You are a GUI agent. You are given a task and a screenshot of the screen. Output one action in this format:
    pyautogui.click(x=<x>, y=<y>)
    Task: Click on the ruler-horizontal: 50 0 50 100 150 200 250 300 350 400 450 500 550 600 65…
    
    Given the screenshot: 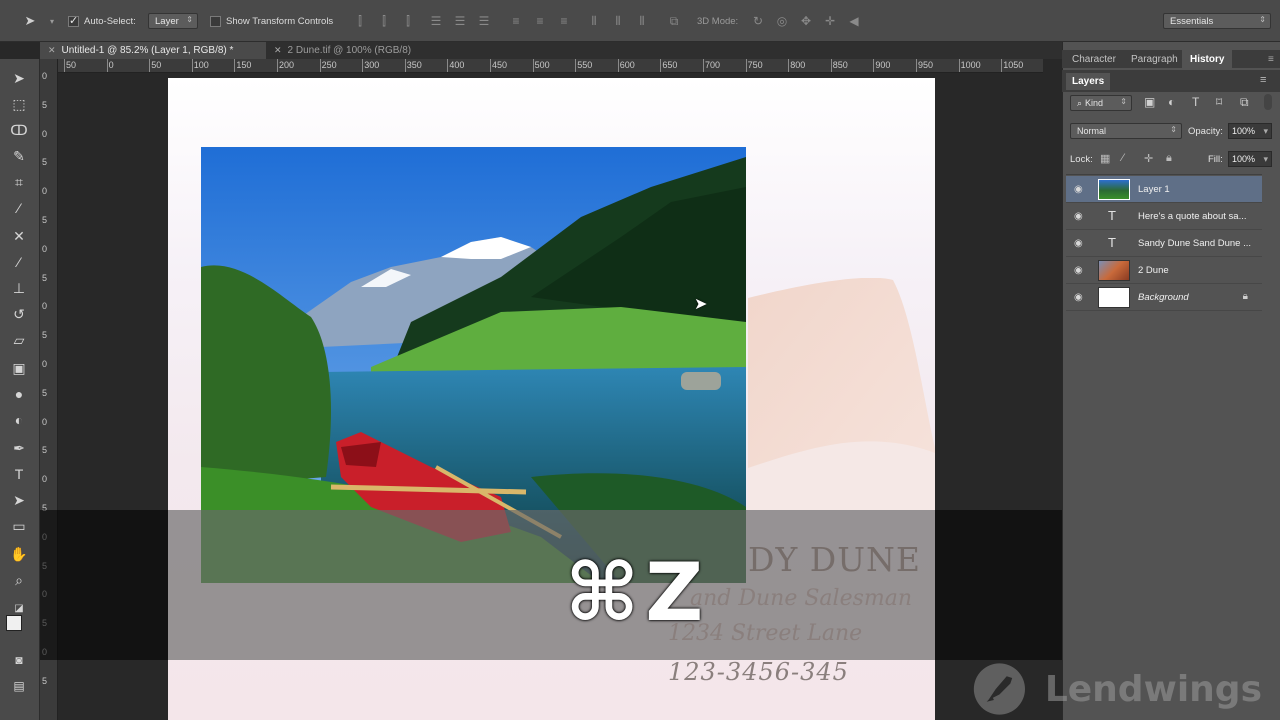 What is the action you would take?
    pyautogui.click(x=550, y=66)
    